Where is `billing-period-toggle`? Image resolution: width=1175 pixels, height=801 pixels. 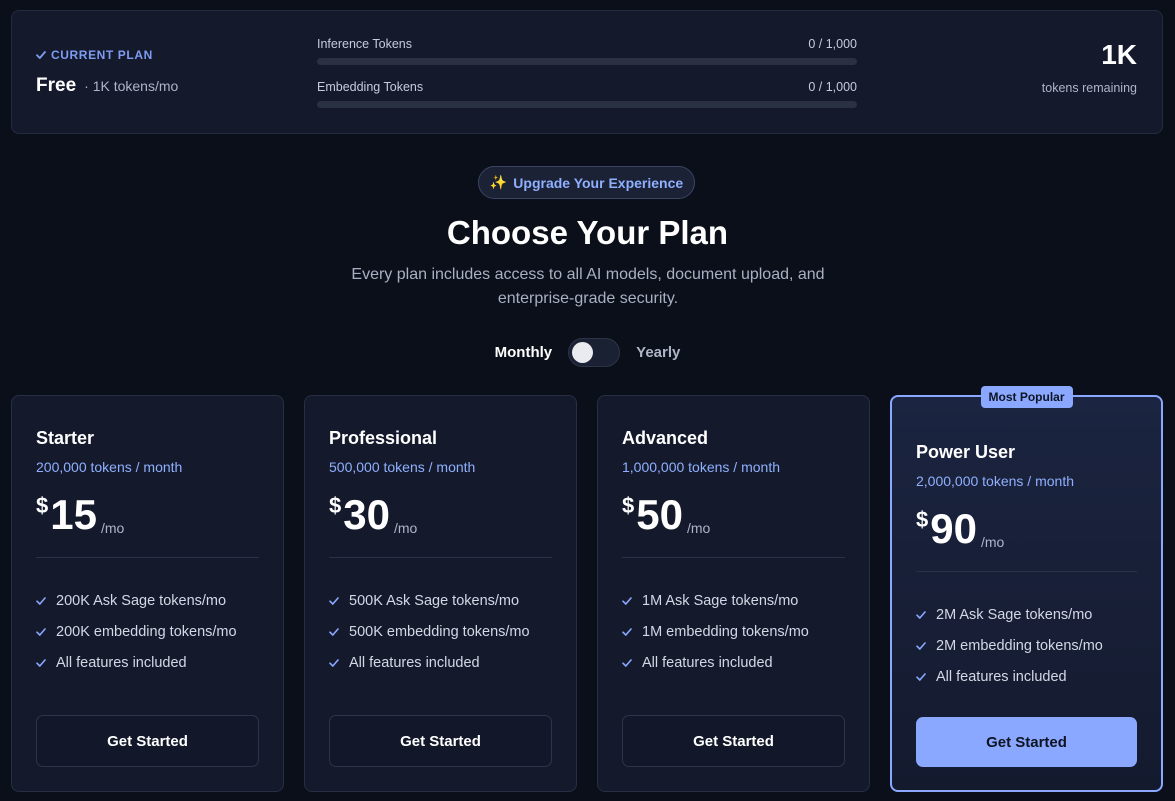
billing-period-toggle is located at coordinates (594, 352).